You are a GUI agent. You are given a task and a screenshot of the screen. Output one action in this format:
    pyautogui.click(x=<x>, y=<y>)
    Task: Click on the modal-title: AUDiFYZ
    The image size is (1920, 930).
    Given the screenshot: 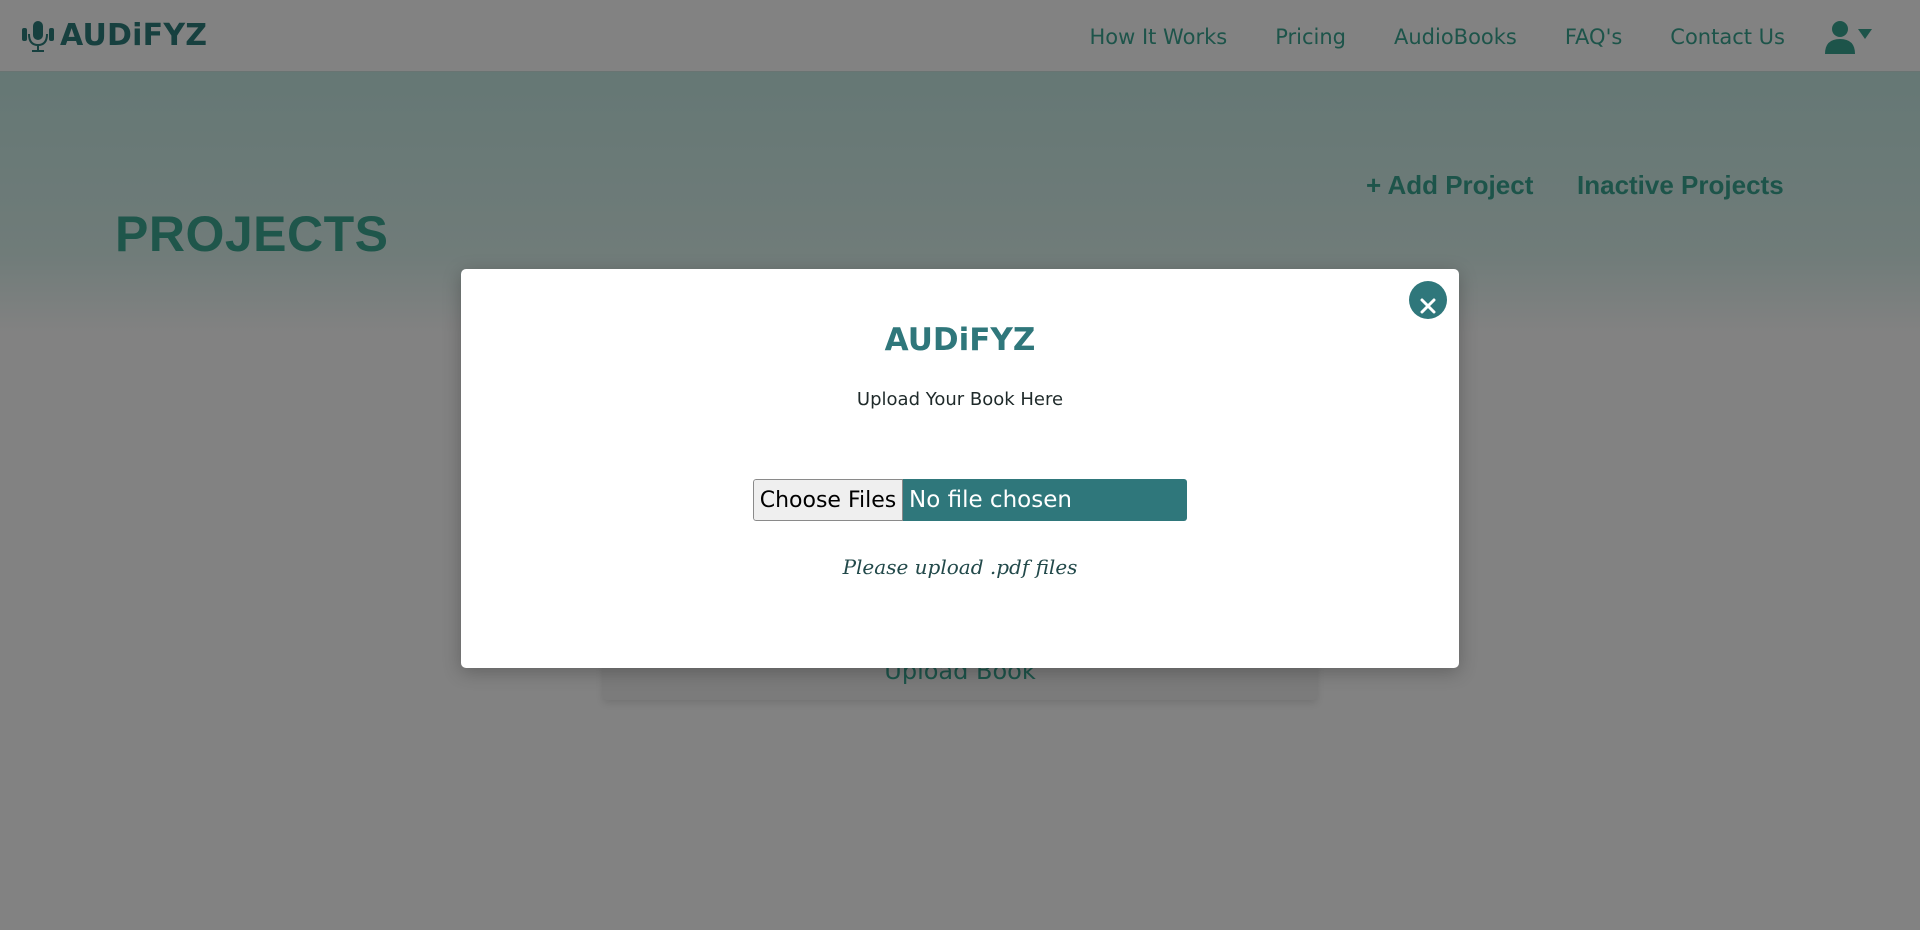 What is the action you would take?
    pyautogui.click(x=960, y=340)
    